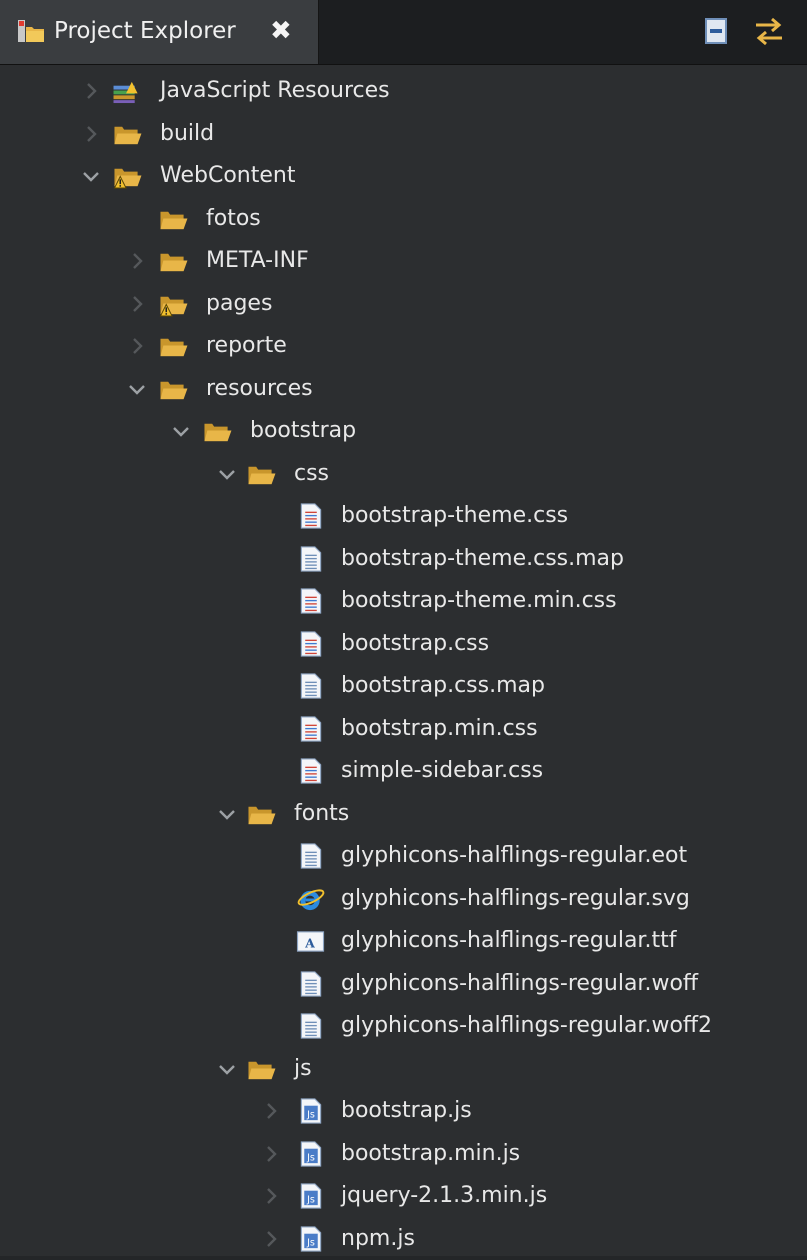 The width and height of the screenshot is (807, 1260). What do you see at coordinates (403, 389) in the screenshot?
I see `tree-item: resources` at bounding box center [403, 389].